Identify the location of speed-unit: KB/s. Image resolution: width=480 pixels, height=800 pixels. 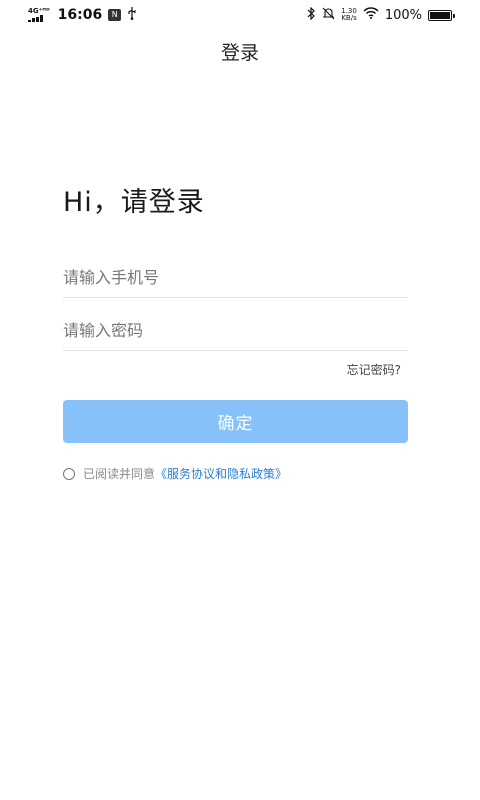
(349, 18).